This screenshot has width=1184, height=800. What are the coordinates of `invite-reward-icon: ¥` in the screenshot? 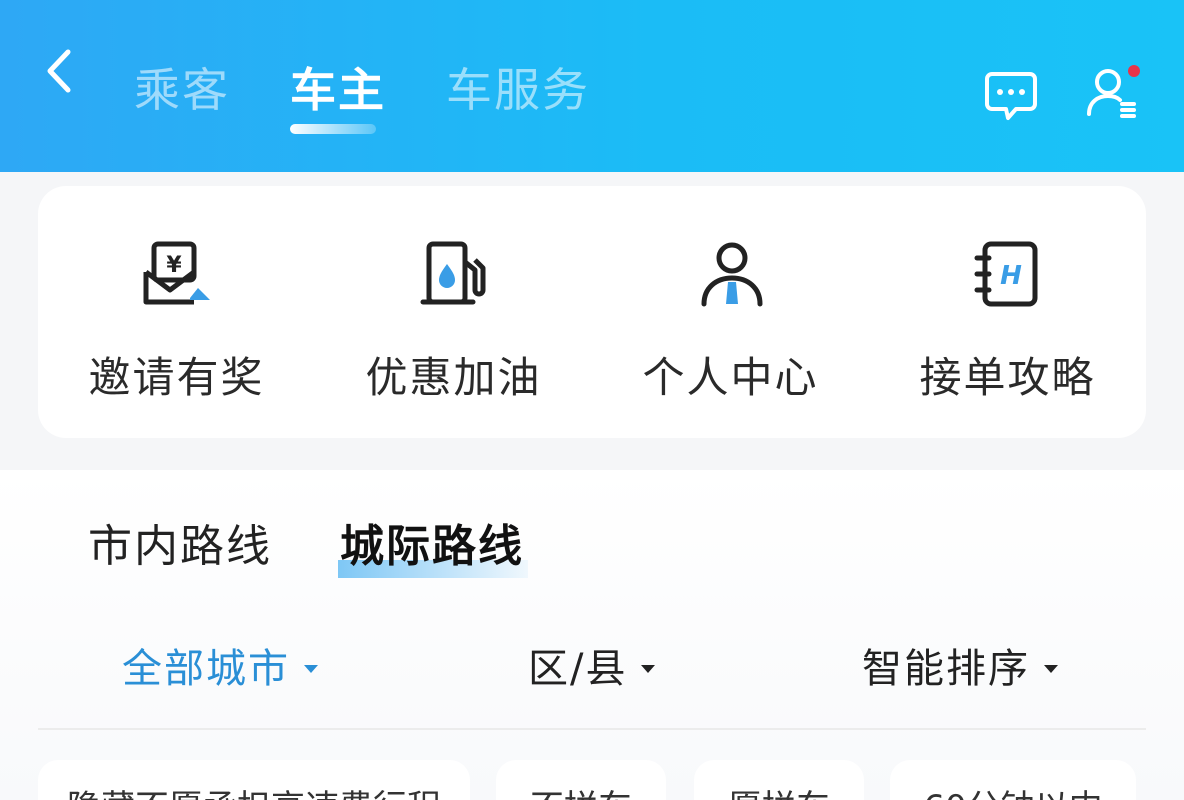 It's located at (176, 273).